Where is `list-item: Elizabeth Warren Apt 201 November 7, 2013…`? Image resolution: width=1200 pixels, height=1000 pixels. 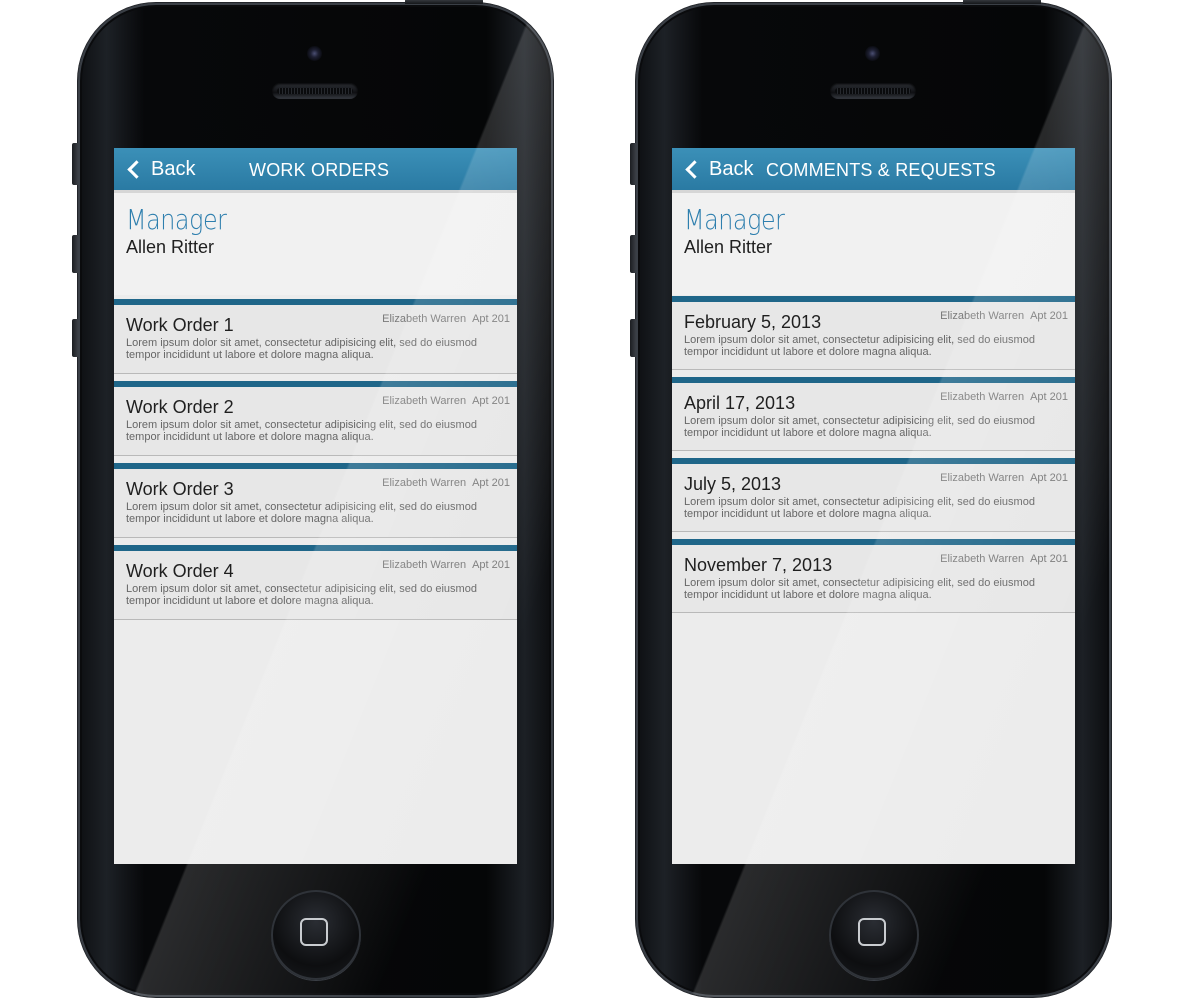 list-item: Elizabeth Warren Apt 201 November 7, 2013… is located at coordinates (873, 576).